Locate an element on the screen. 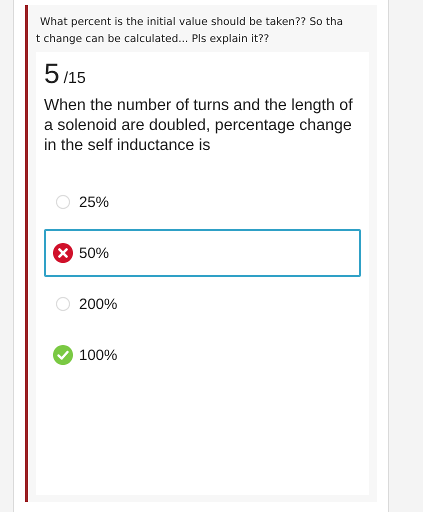 The width and height of the screenshot is (423, 512). check-icon is located at coordinates (63, 355).